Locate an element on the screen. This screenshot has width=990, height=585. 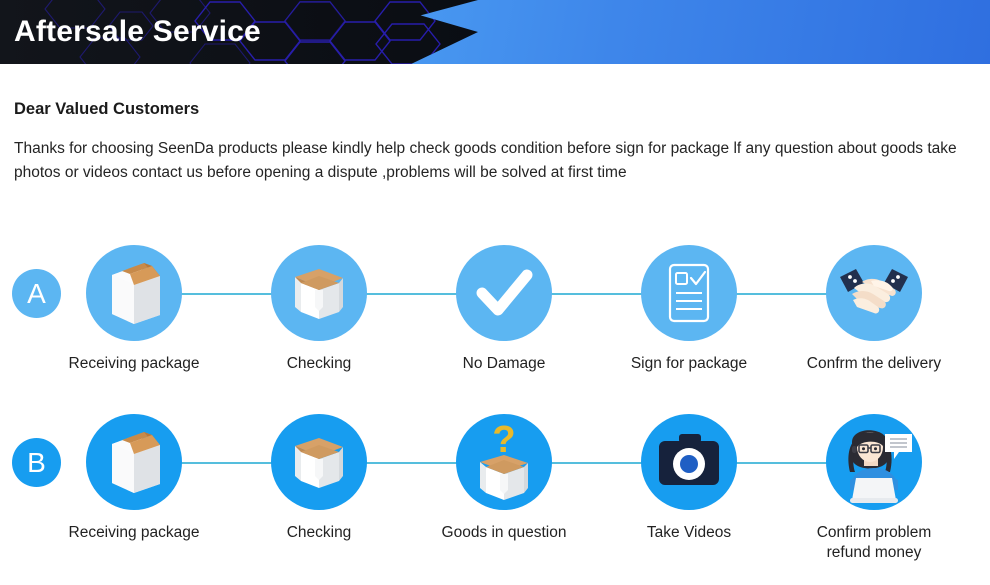
step-label: Take Videos is located at coordinates (689, 532).